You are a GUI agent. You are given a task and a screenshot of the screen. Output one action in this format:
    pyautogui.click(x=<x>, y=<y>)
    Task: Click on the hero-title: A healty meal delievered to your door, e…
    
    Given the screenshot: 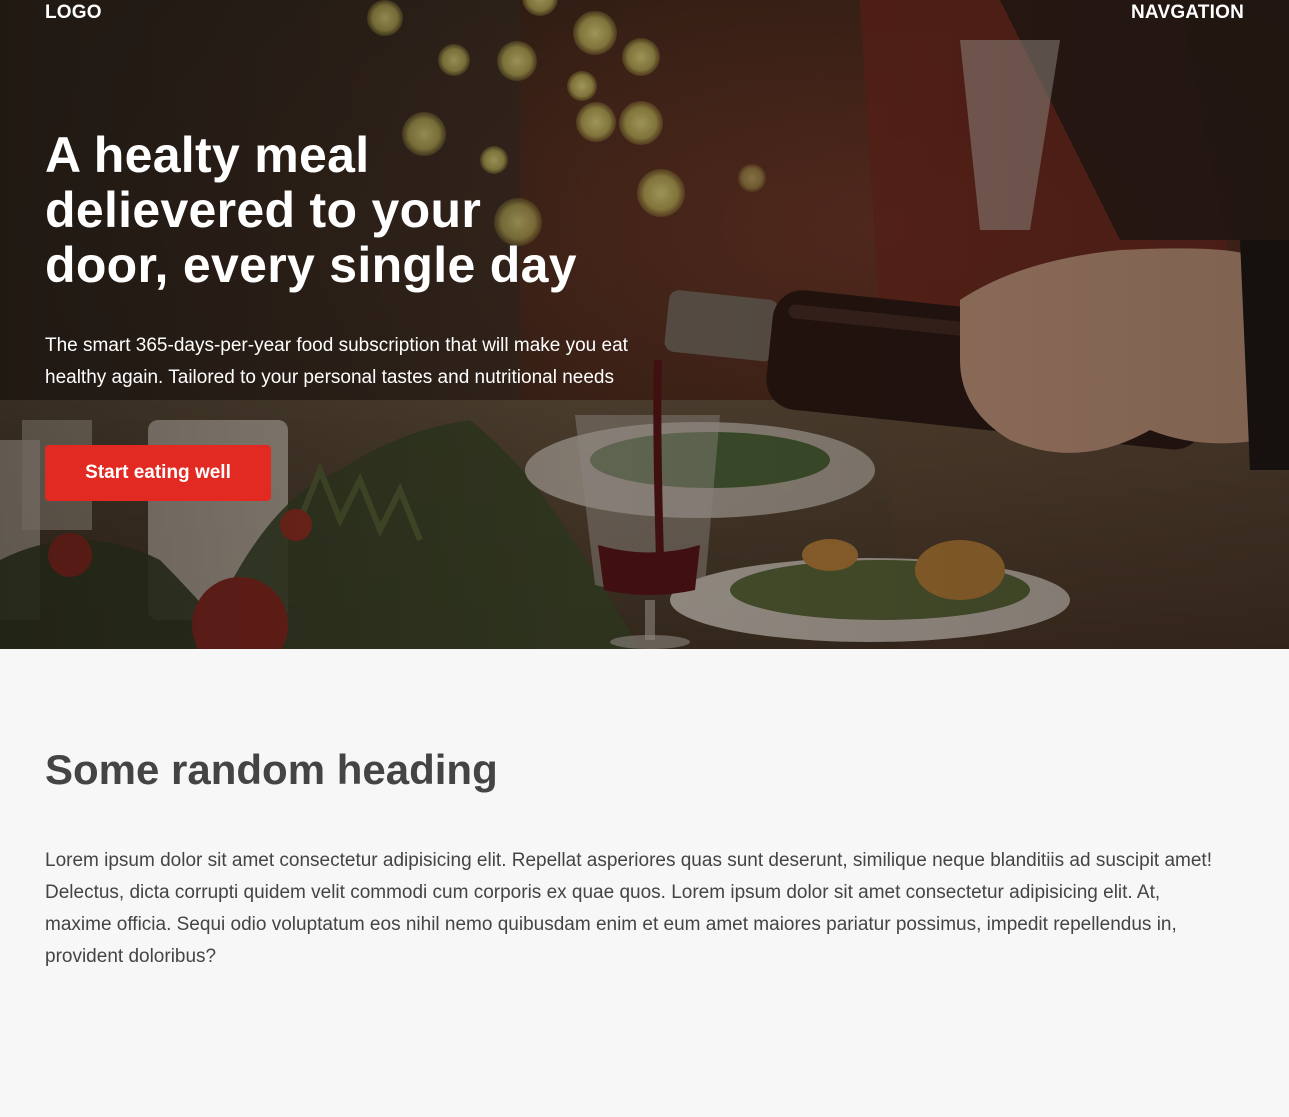 What is the action you would take?
    pyautogui.click(x=355, y=210)
    